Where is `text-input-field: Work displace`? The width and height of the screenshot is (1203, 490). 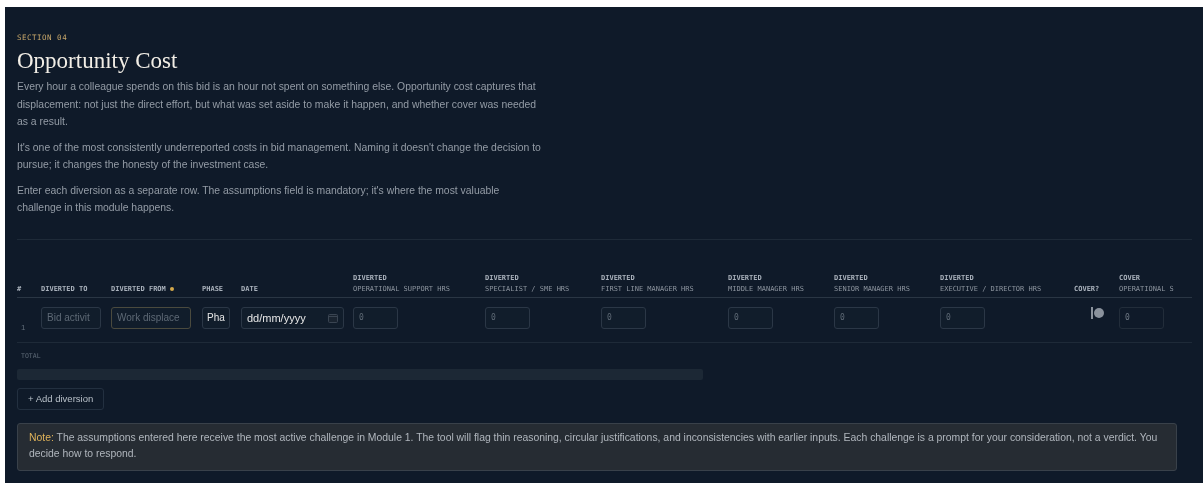
text-input-field: Work displace is located at coordinates (151, 317).